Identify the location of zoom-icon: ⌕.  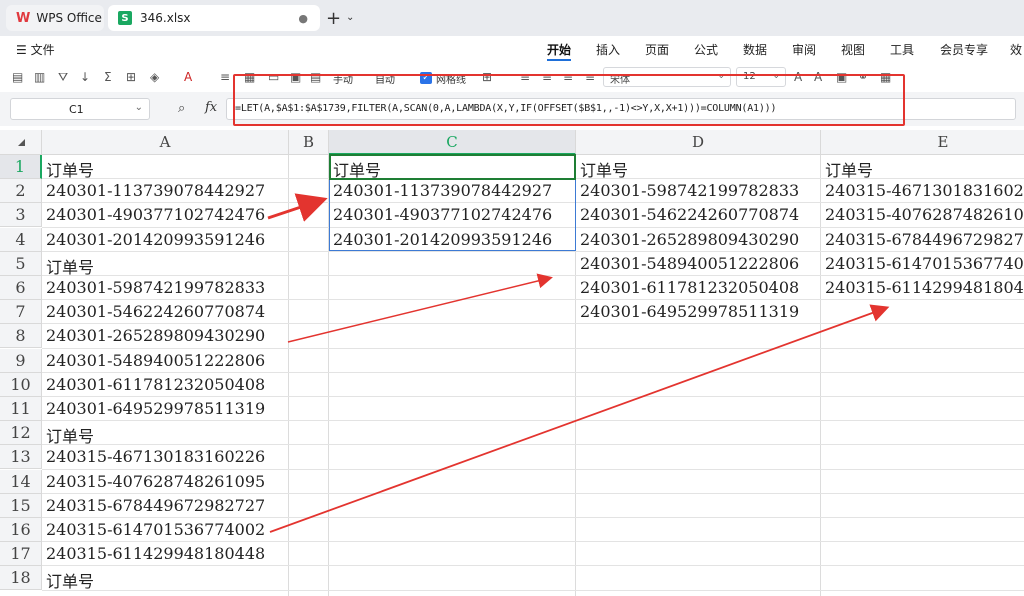
(181, 108).